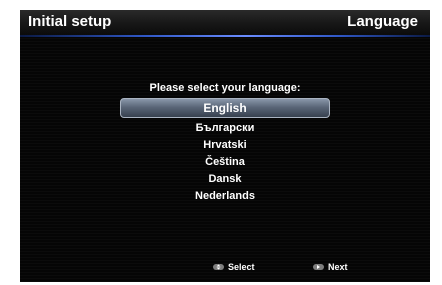 The height and width of the screenshot is (285, 442). I want to click on right-arrow-icon, so click(318, 266).